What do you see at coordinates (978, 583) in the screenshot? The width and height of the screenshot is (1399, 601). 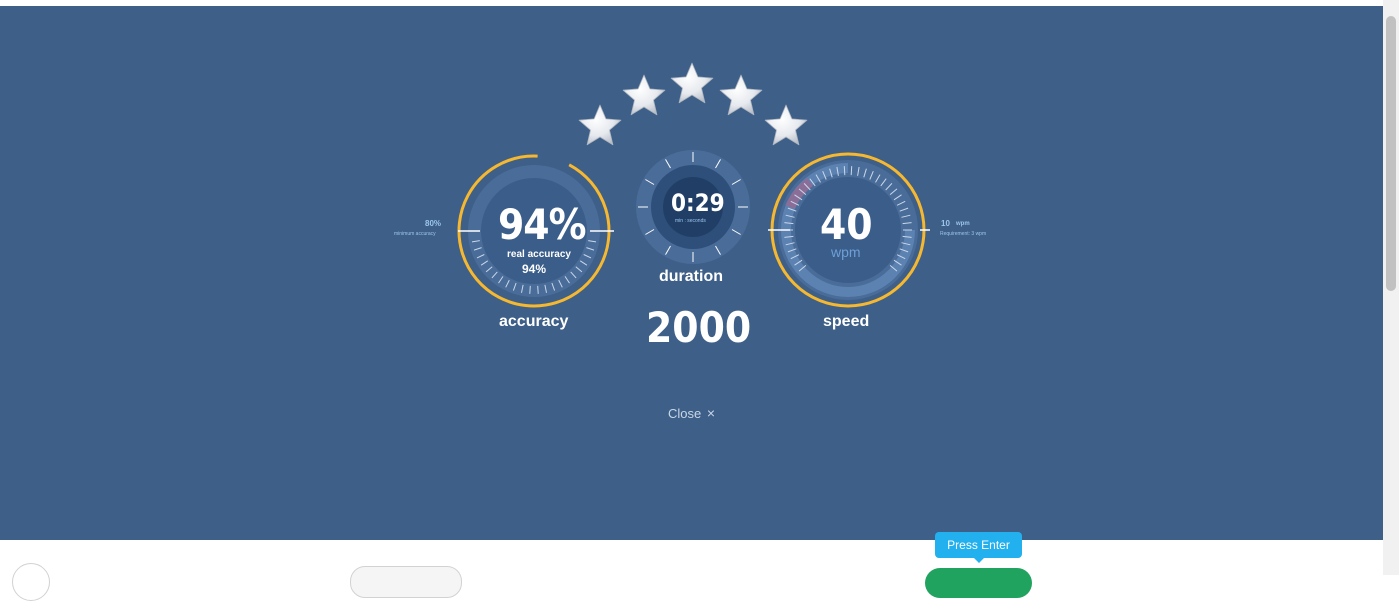 I see `next-button` at bounding box center [978, 583].